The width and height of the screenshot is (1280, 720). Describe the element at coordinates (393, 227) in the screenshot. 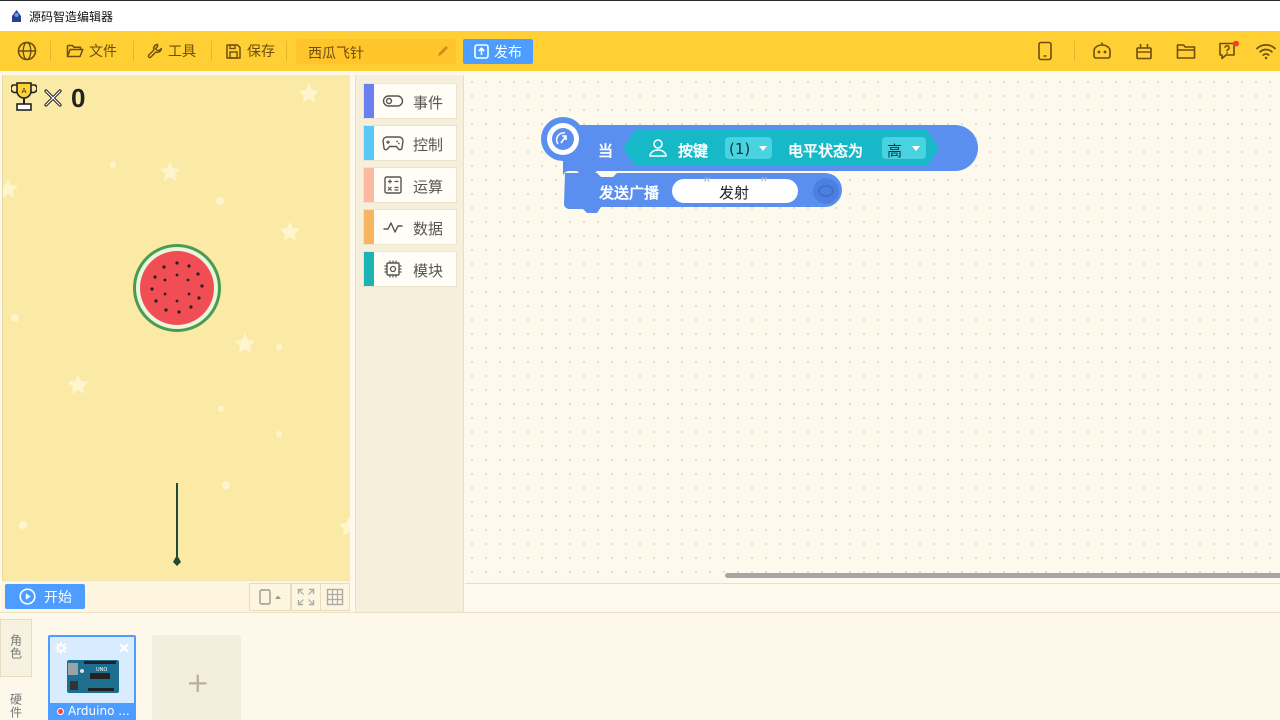

I see `chart-line-icon` at that location.